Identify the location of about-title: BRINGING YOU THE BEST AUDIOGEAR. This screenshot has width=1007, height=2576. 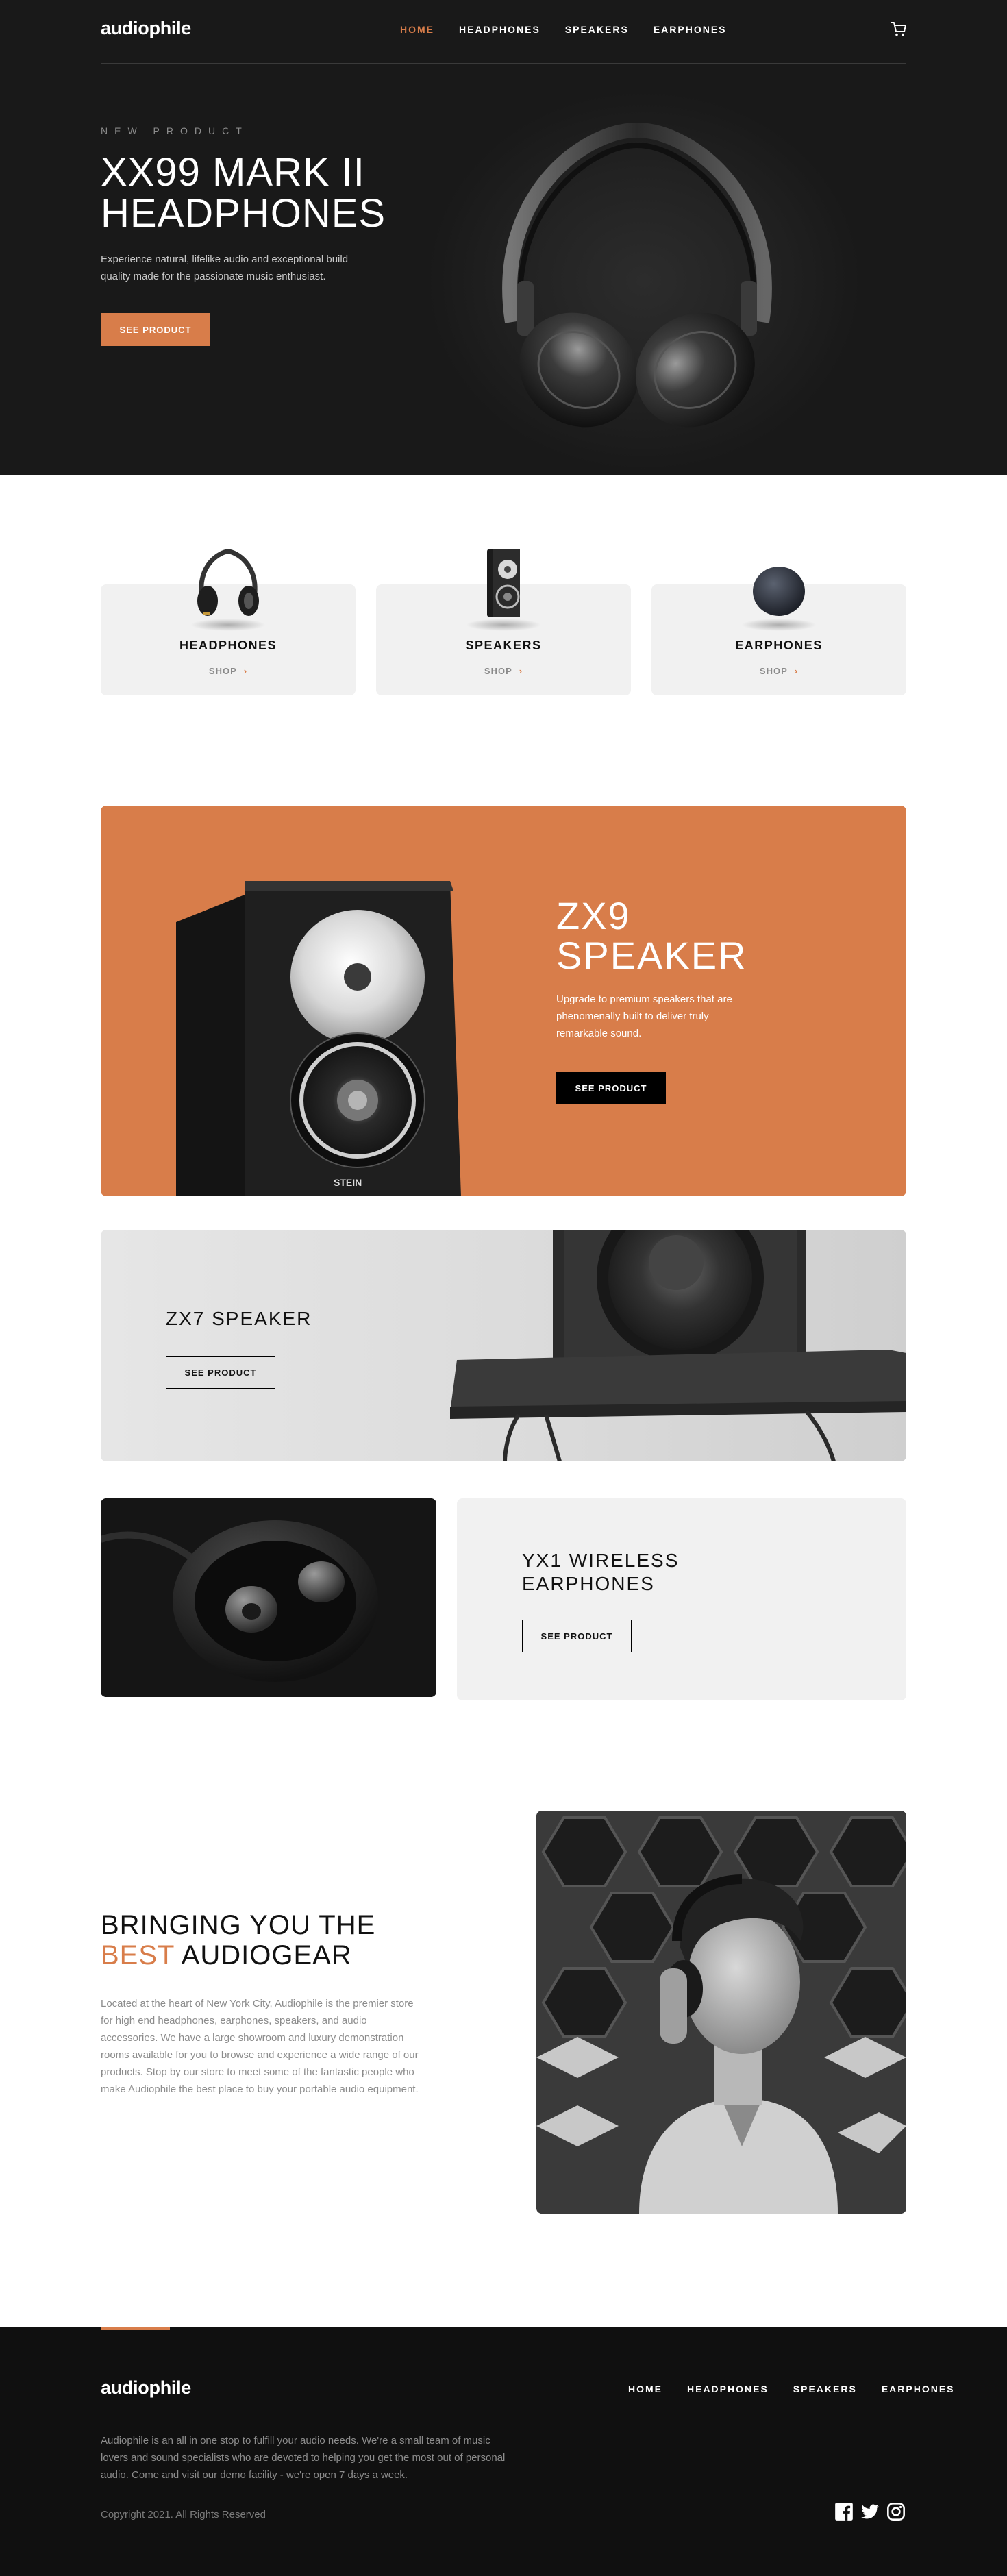
(265, 1940).